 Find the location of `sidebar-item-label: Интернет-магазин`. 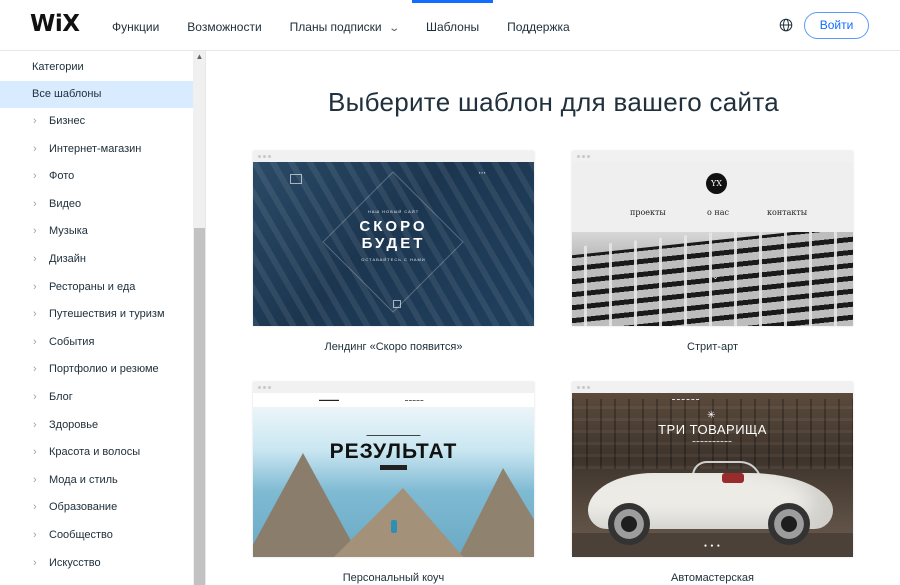

sidebar-item-label: Интернет-магазин is located at coordinates (95, 148).